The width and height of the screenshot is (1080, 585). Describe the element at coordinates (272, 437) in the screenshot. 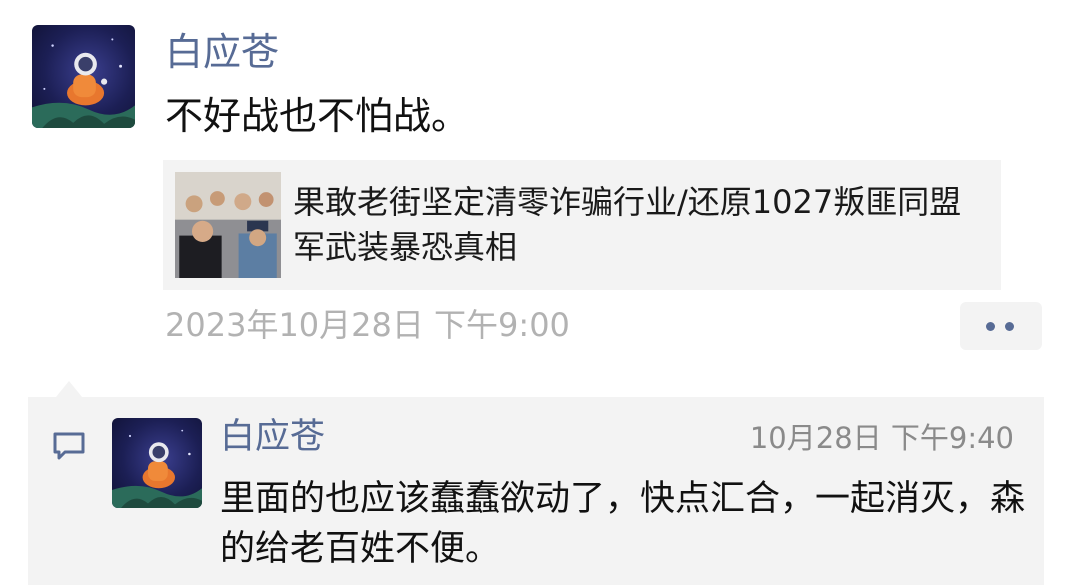

I see `comment-author-name: 白应苍` at that location.